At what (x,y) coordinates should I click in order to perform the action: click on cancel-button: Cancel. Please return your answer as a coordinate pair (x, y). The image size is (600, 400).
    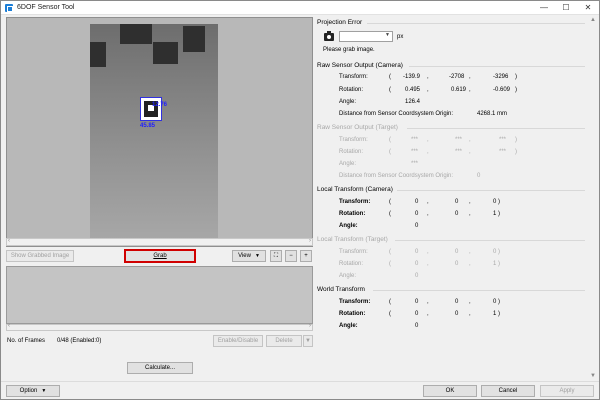
    Looking at the image, I should click on (508, 391).